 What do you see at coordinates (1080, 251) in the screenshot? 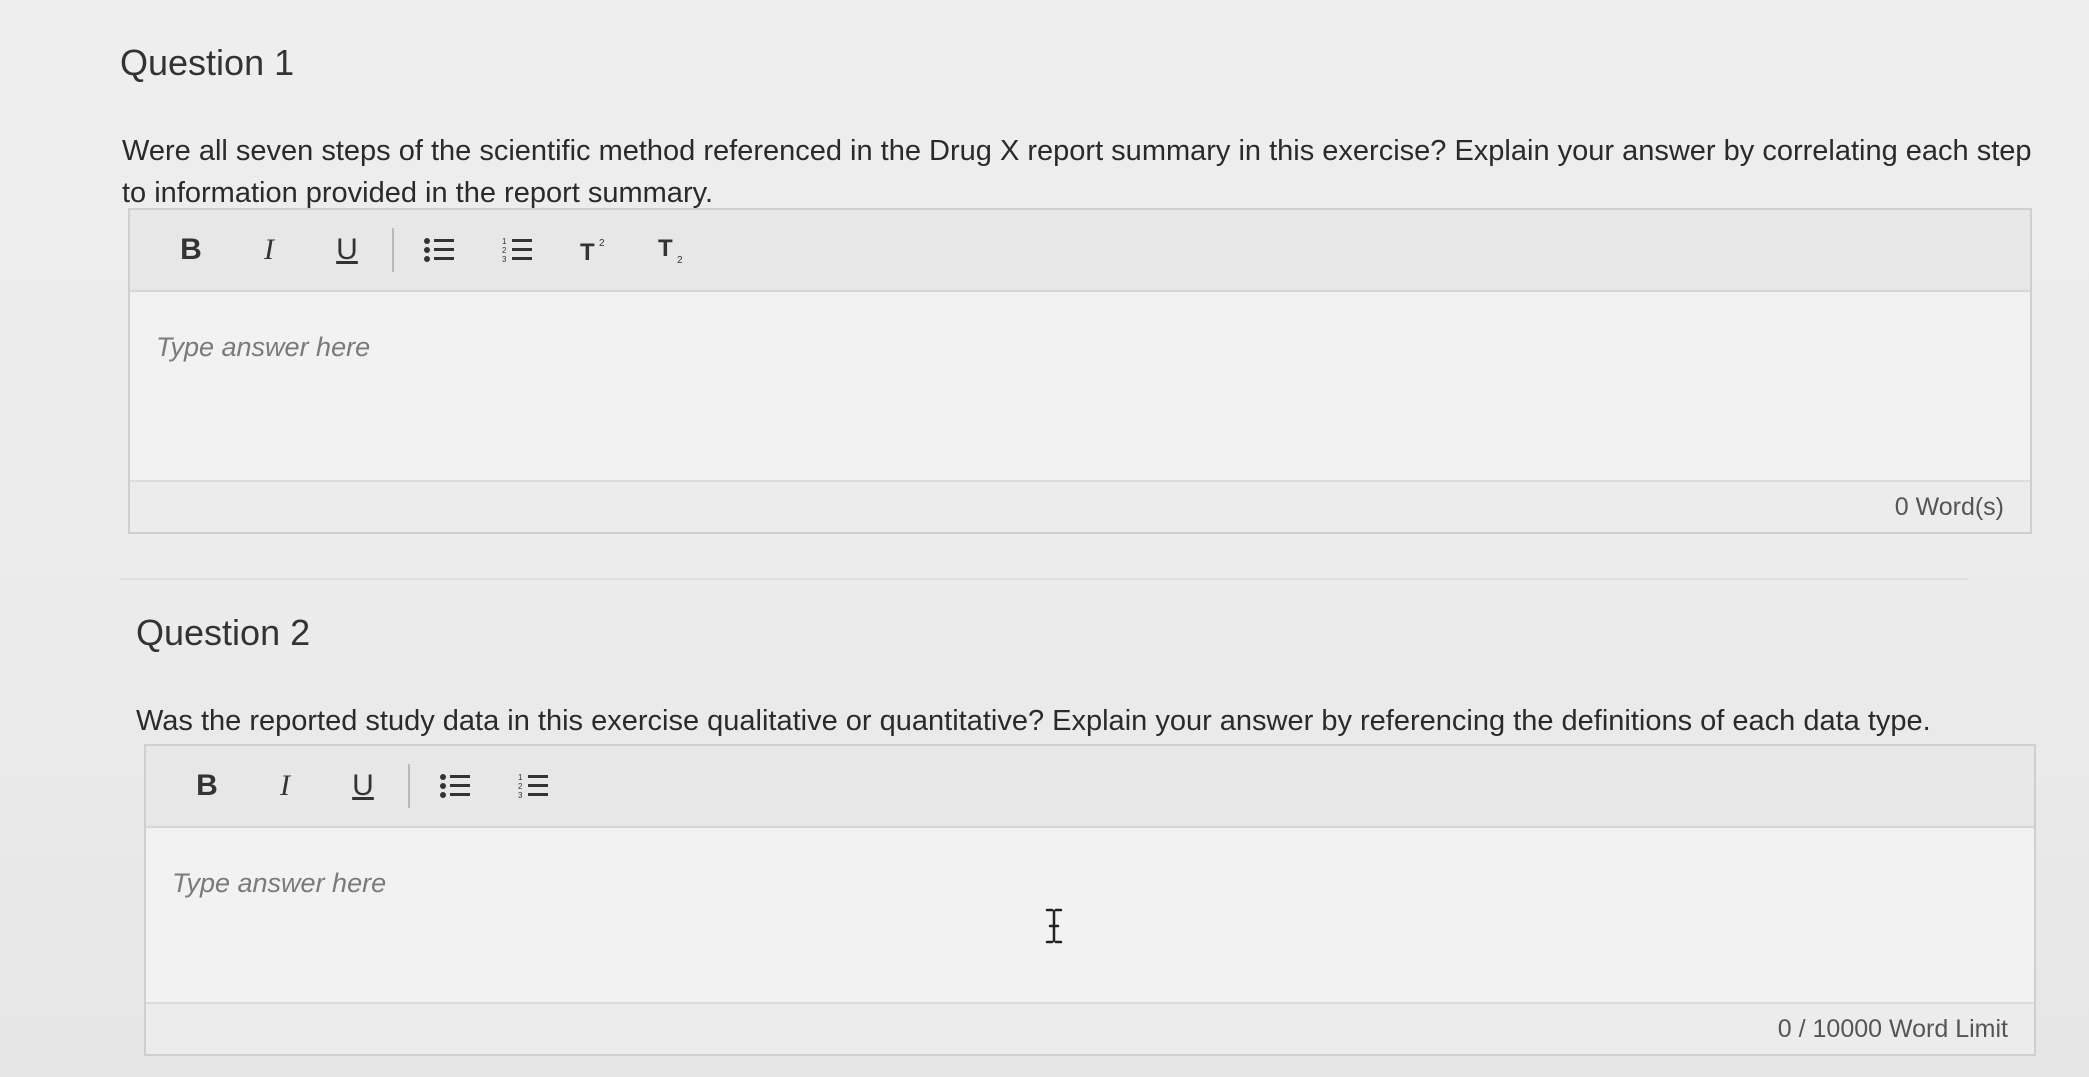
I see `question-1-toolbar: B I U 1 2 3 T 2 T 2` at bounding box center [1080, 251].